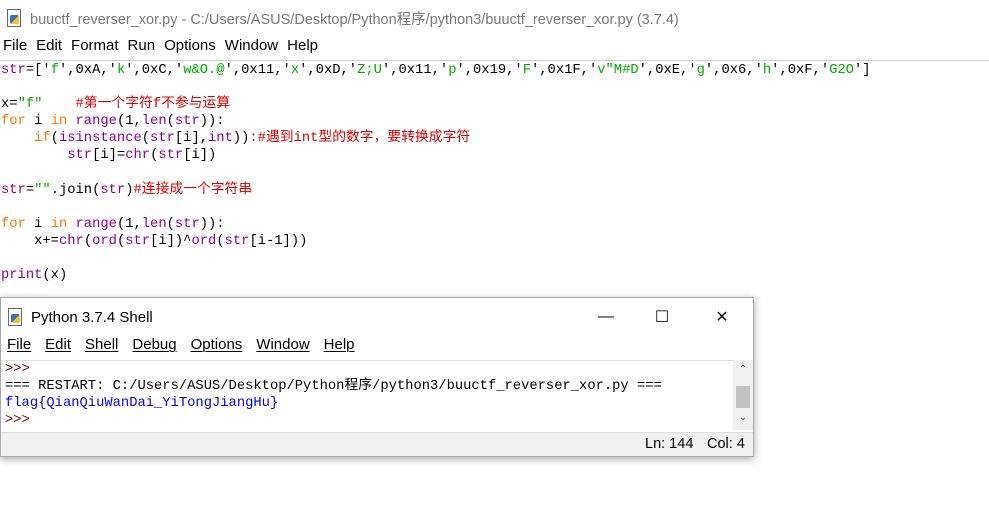  What do you see at coordinates (377, 317) in the screenshot?
I see `shell-title-bar: Python 3.7.4 Shell — ☐ ✕` at bounding box center [377, 317].